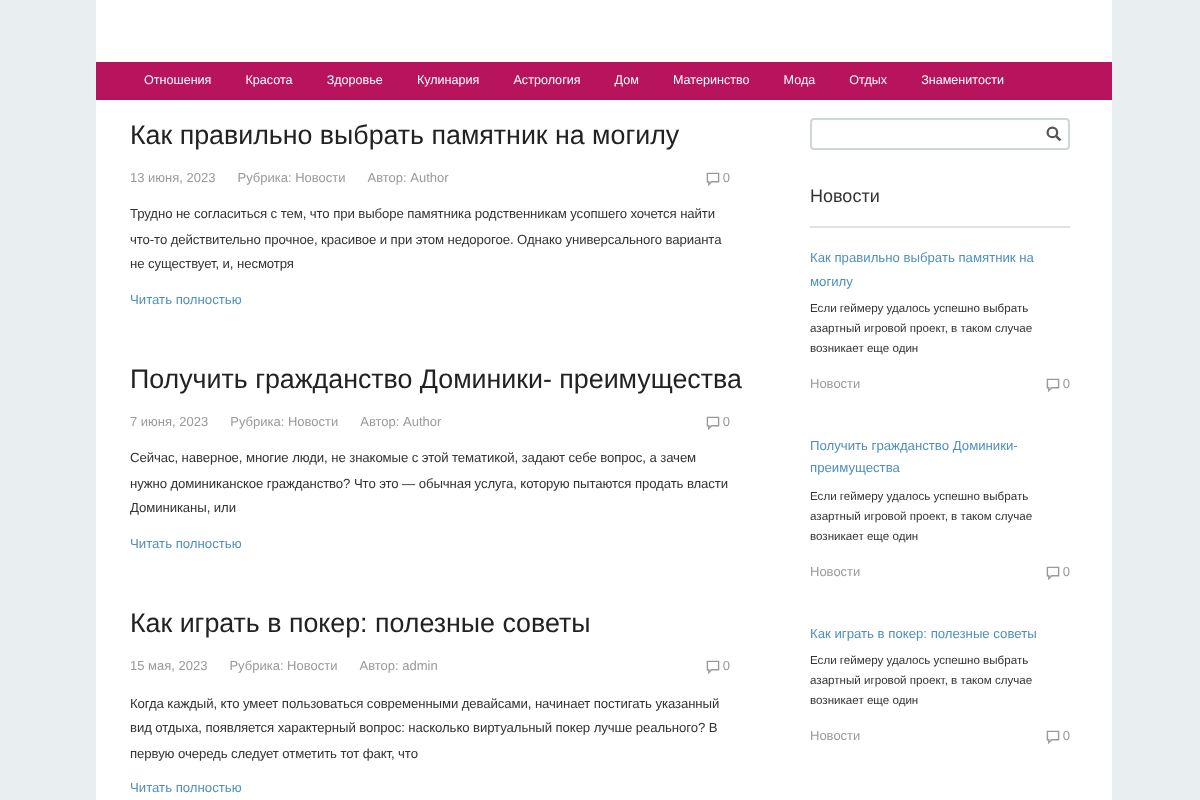 Image resolution: width=1200 pixels, height=800 pixels. Describe the element at coordinates (405, 135) in the screenshot. I see `post-title: Как правильно выбрать памятник на могилу` at that location.